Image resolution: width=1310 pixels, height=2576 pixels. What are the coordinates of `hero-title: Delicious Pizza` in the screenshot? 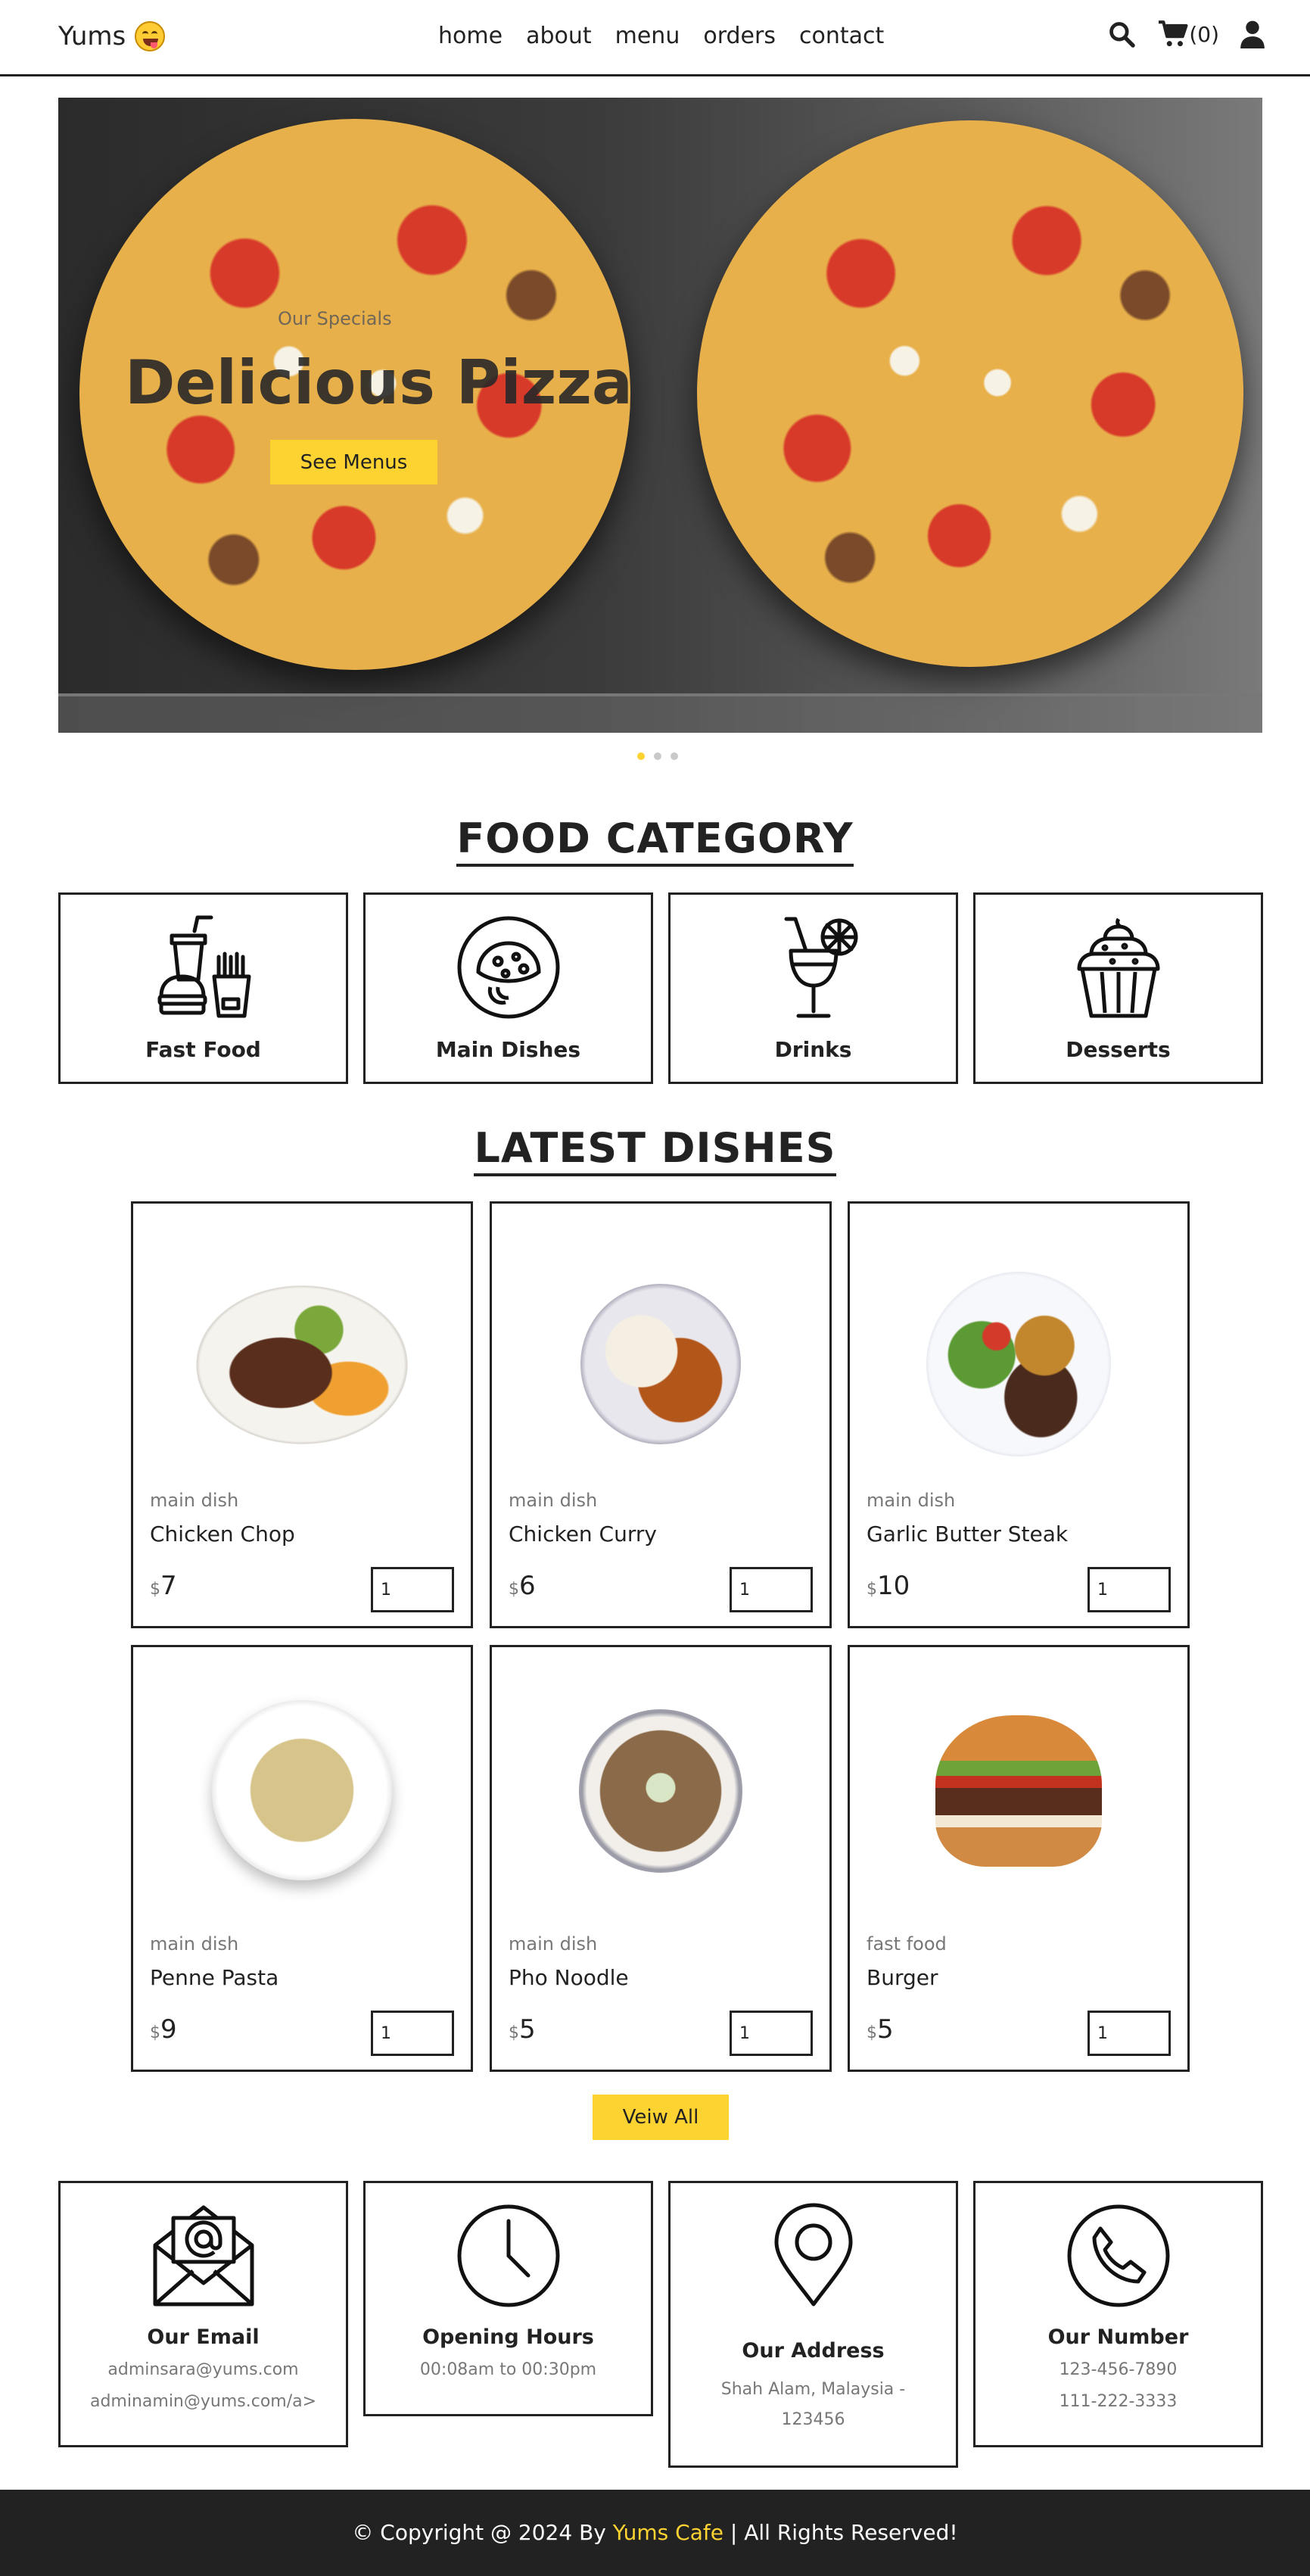 It's located at (379, 382).